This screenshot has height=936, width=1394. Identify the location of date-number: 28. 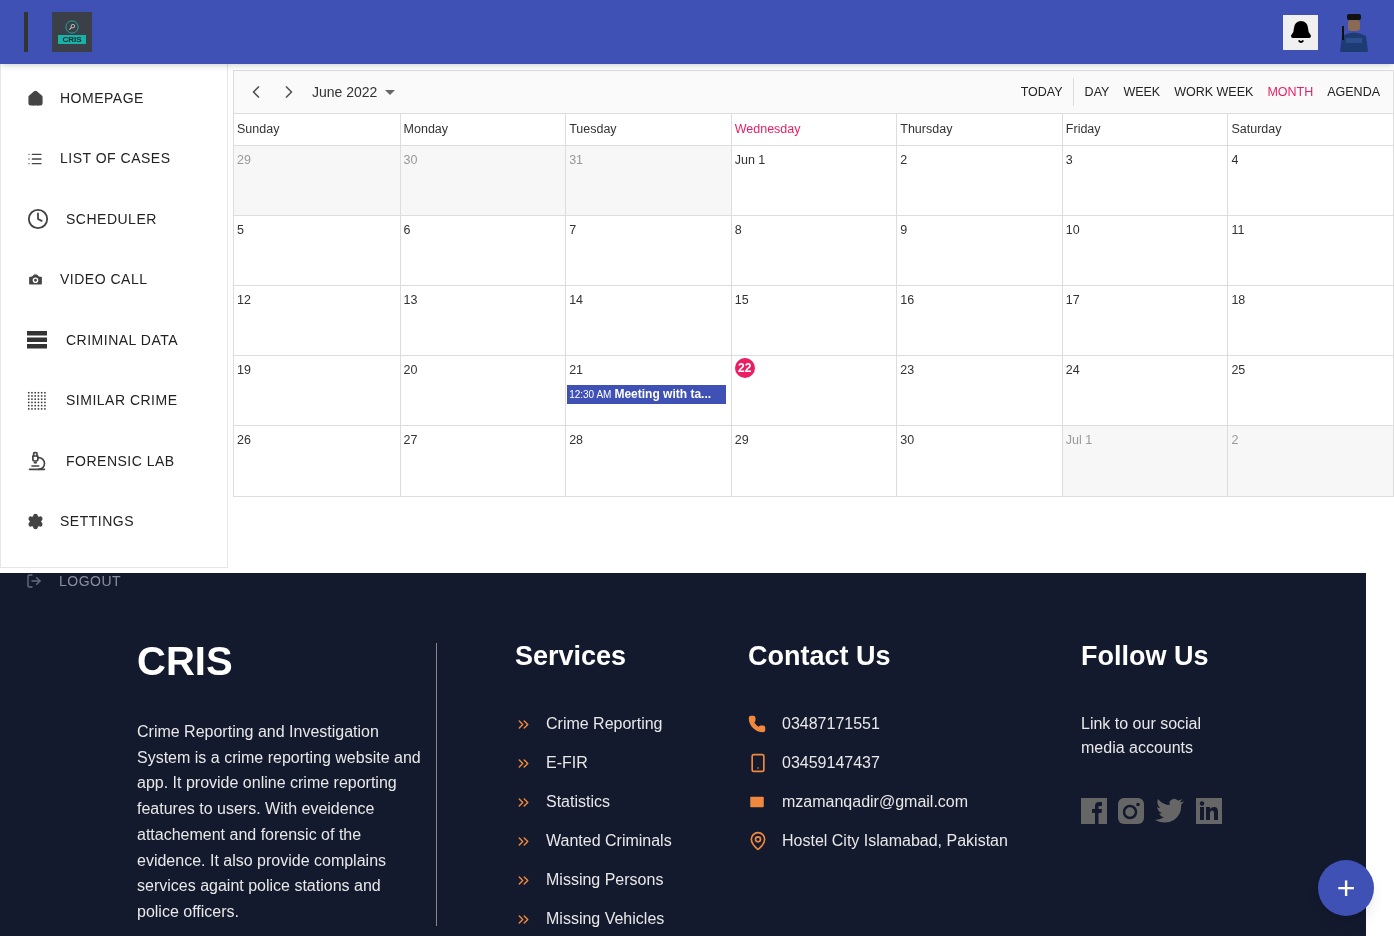
(576, 440).